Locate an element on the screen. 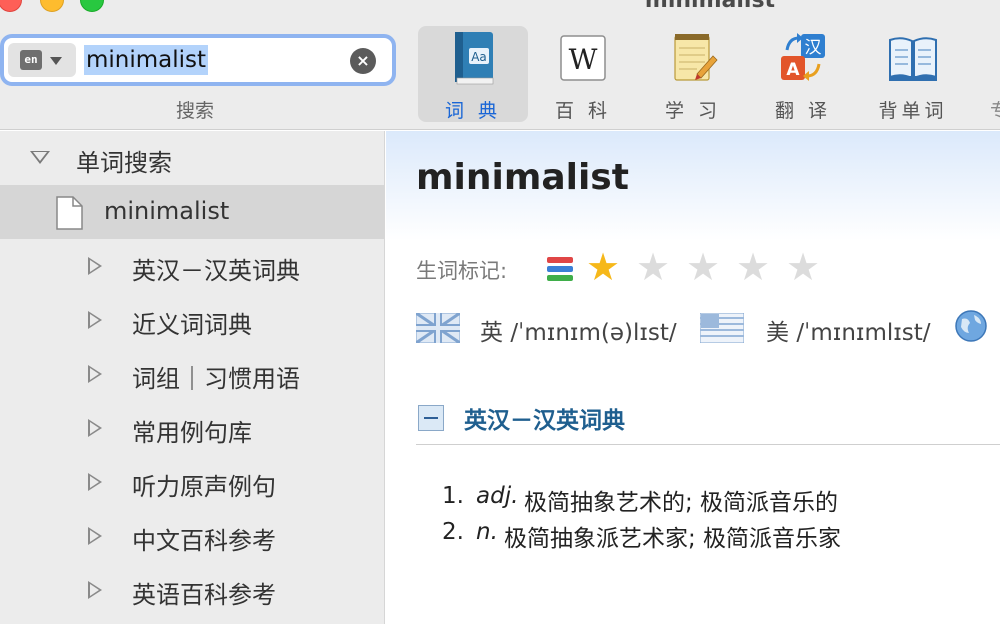  wikipedia-icon: W is located at coordinates (583, 58).